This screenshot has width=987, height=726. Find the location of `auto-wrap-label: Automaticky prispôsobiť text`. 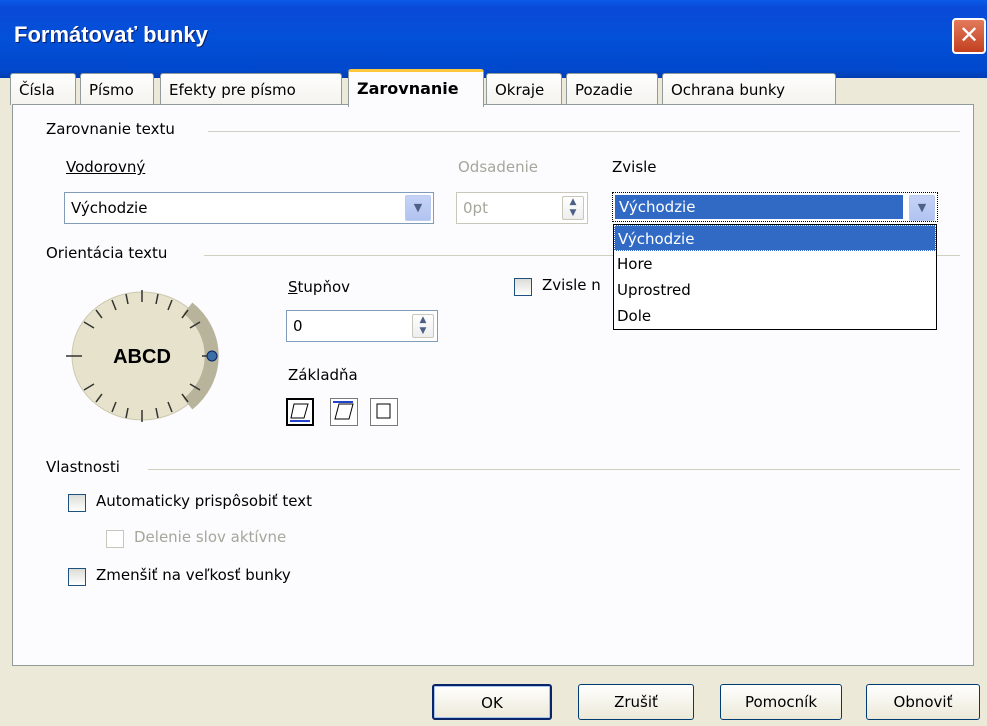

auto-wrap-label: Automaticky prispôsobiť text is located at coordinates (204, 501).